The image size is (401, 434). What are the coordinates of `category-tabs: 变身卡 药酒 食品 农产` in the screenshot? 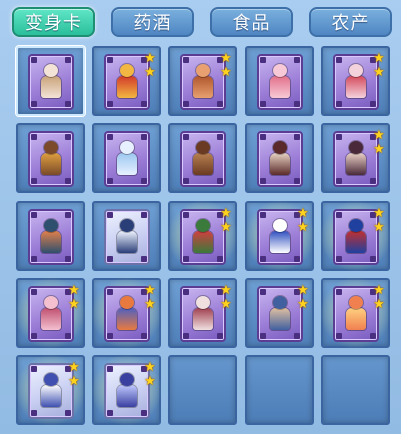 It's located at (202, 23).